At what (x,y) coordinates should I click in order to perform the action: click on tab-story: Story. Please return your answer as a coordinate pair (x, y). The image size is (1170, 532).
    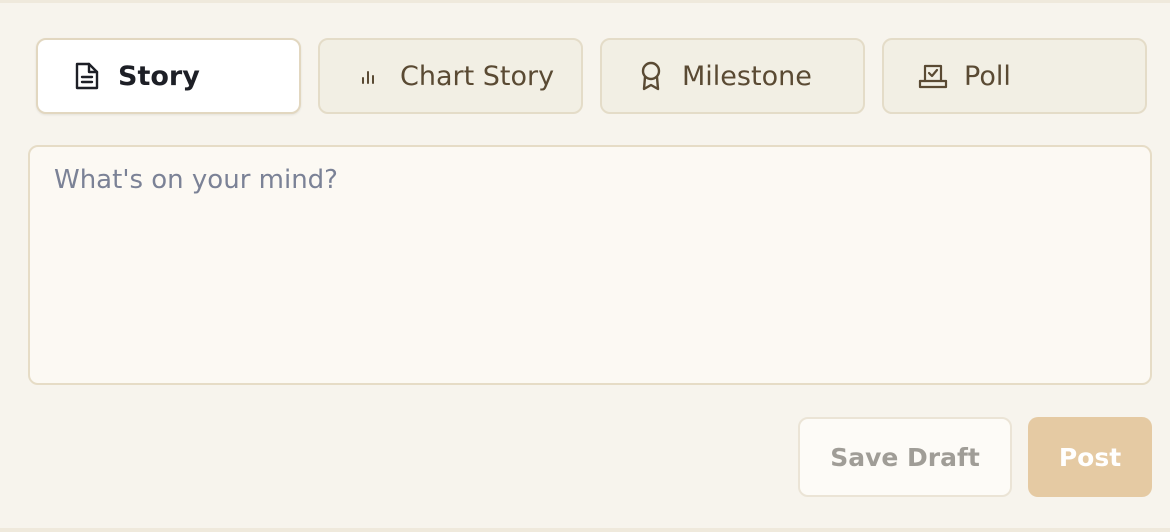
    Looking at the image, I should click on (168, 76).